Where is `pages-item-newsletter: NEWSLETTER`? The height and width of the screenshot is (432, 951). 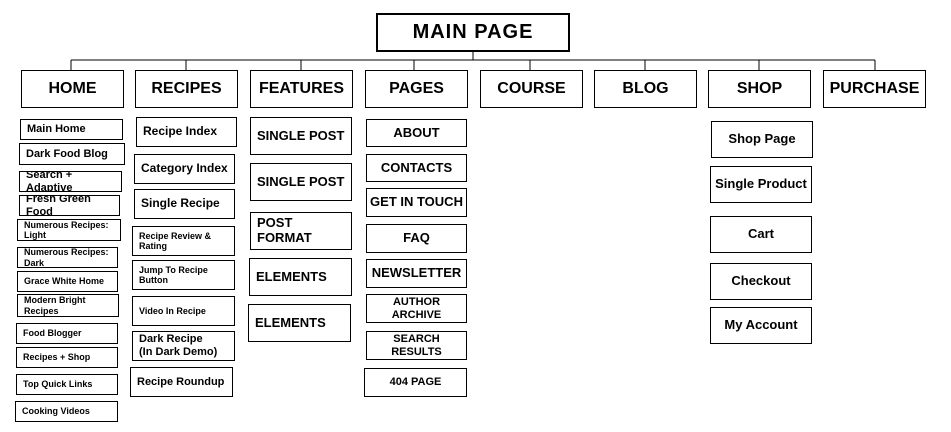 pages-item-newsletter: NEWSLETTER is located at coordinates (416, 273).